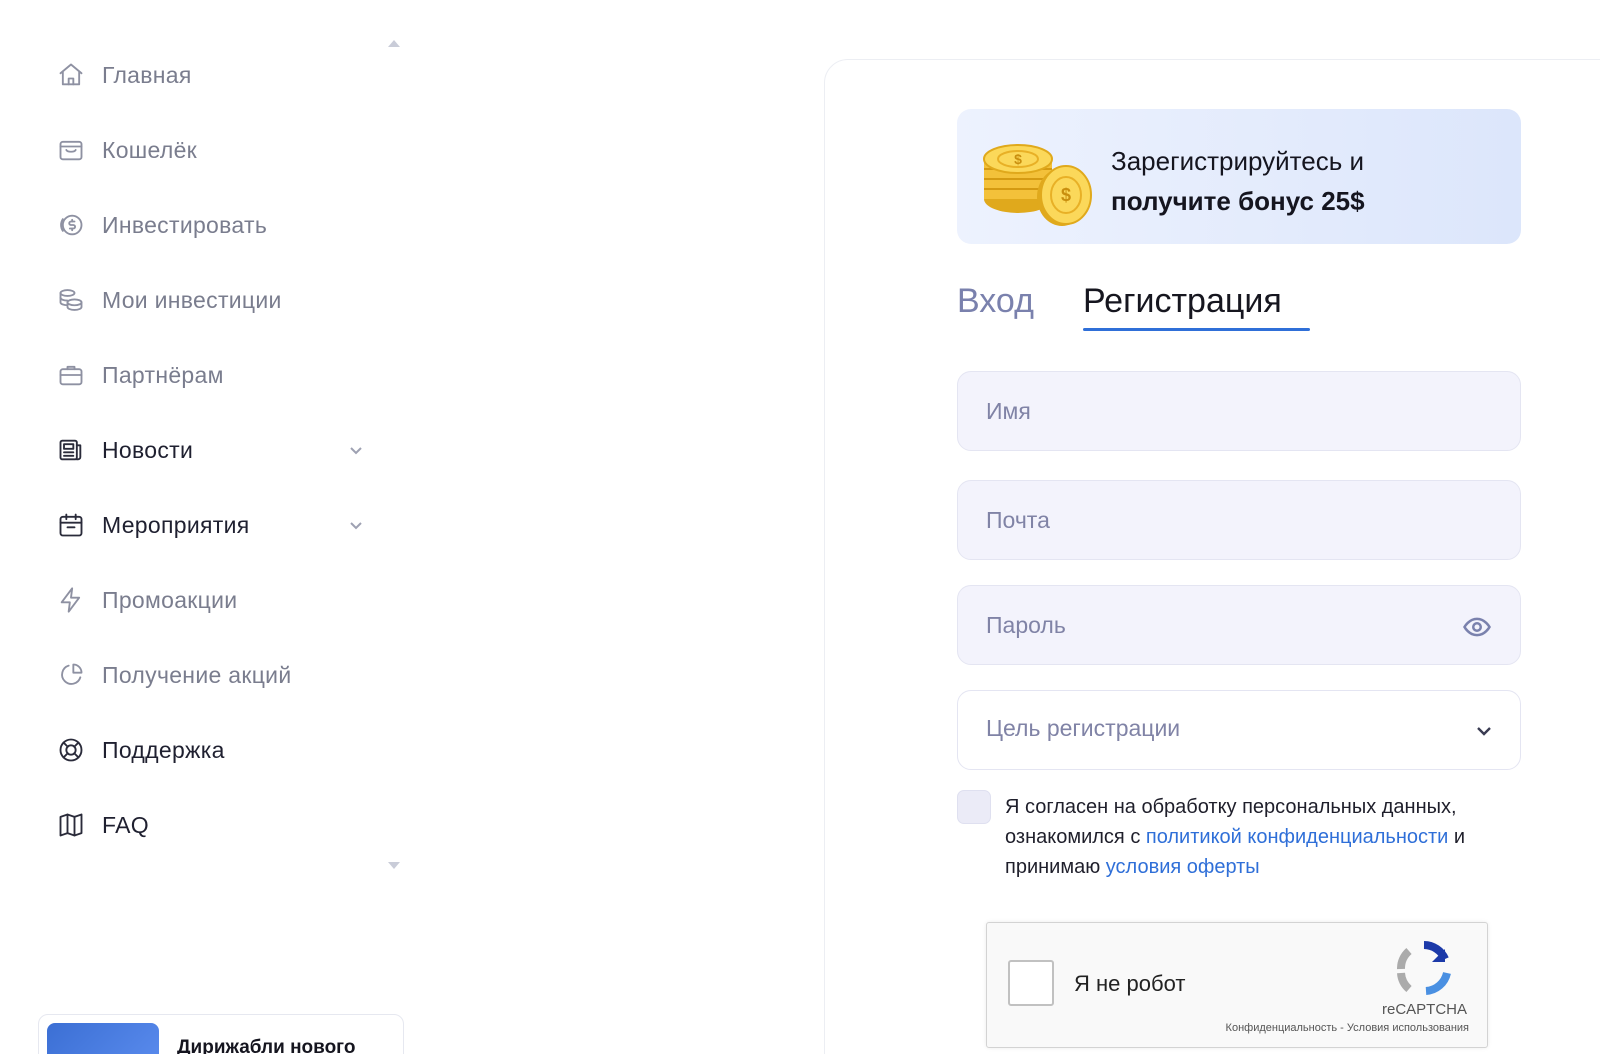  Describe the element at coordinates (192, 299) in the screenshot. I see `sidebar-item-label: Мои инвестиции` at that location.